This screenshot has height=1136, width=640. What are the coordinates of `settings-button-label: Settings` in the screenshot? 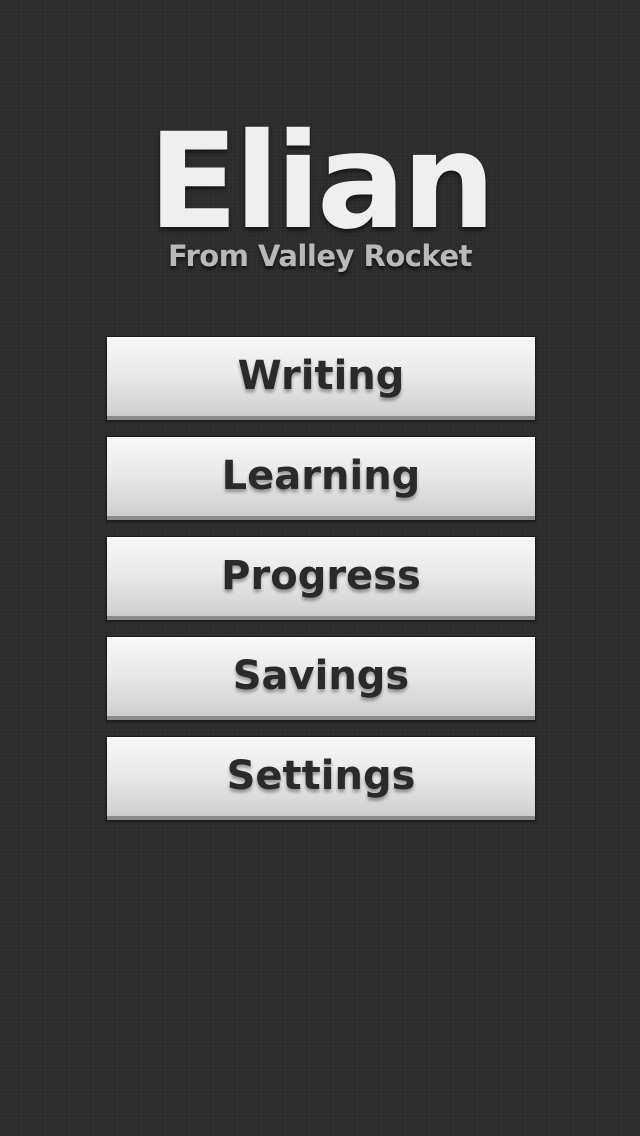 It's located at (321, 775).